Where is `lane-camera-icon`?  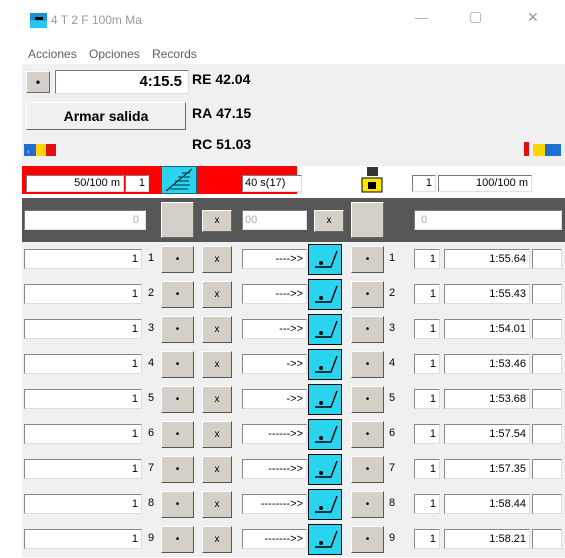 lane-camera-icon is located at coordinates (372, 180).